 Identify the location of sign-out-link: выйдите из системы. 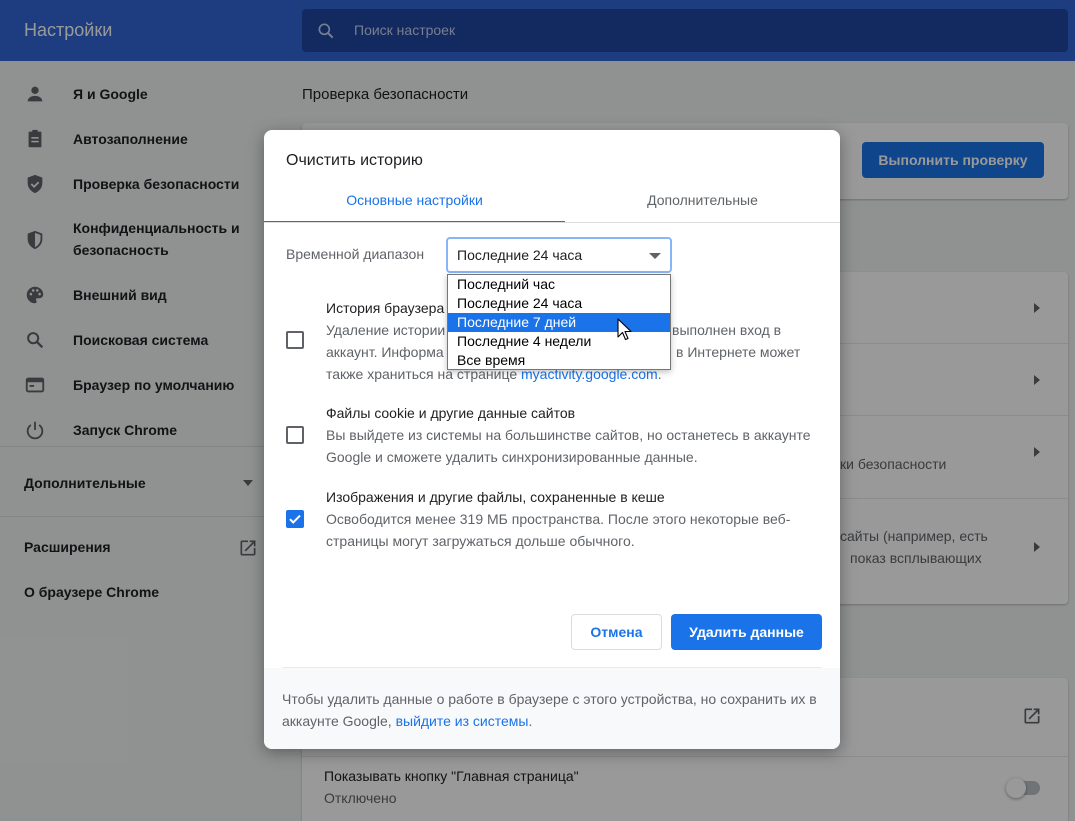
(462, 721).